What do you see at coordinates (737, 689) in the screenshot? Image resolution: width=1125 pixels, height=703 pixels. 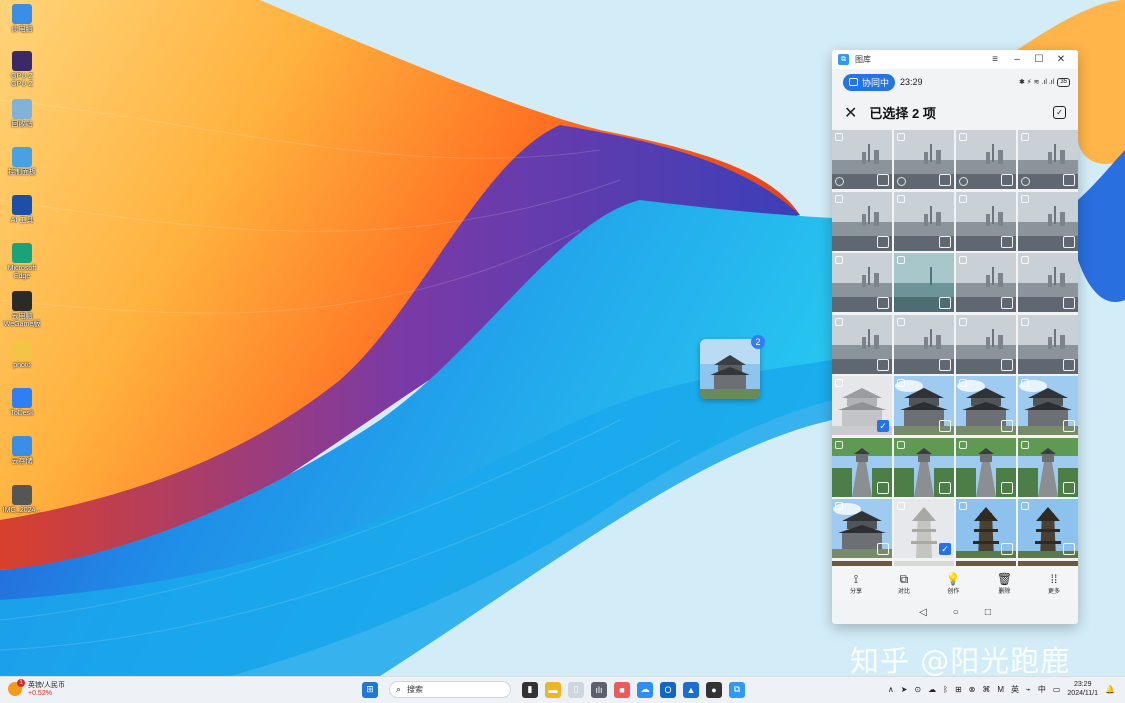 I see `collab-app-icon: ⧉` at bounding box center [737, 689].